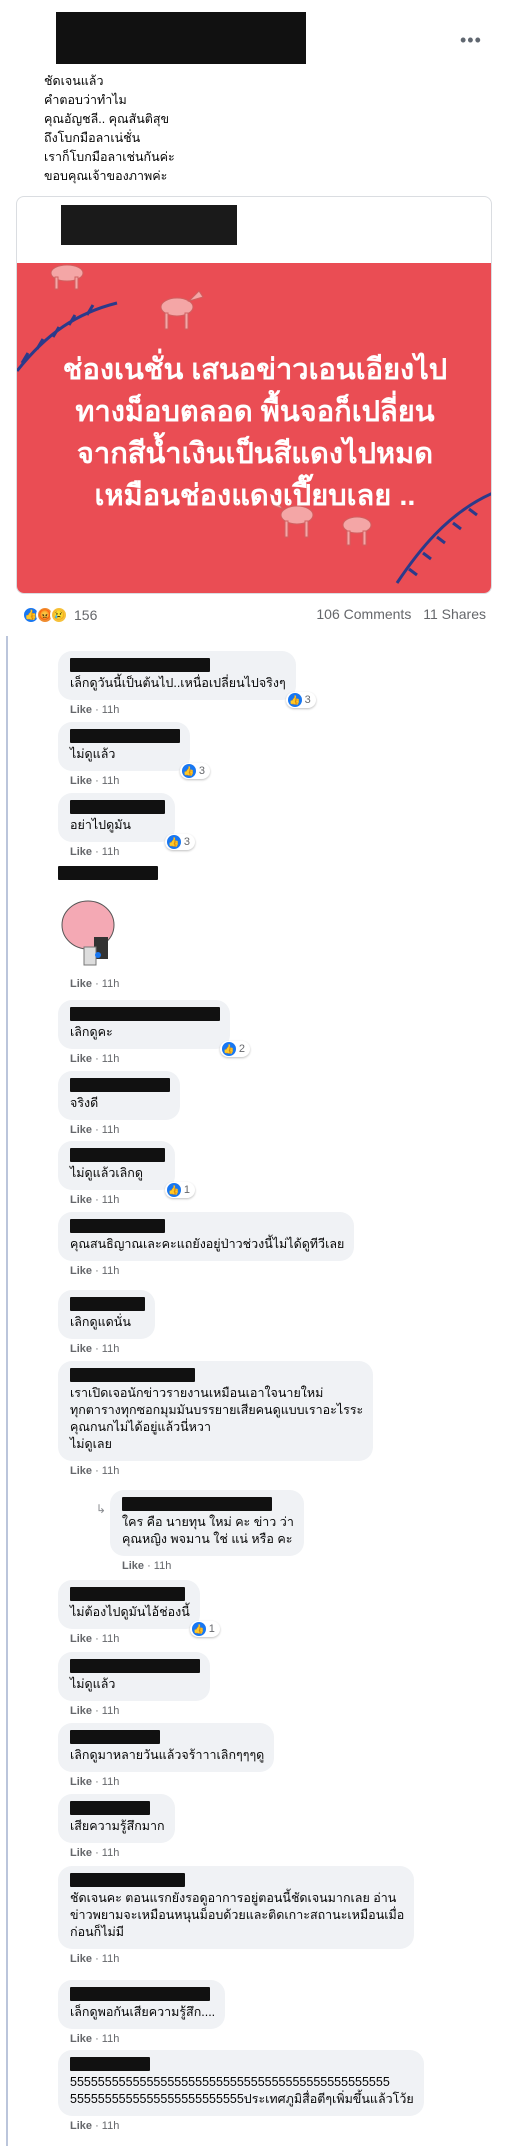 Image resolution: width=508 pixels, height=2148 pixels. I want to click on sad-reaction-icon: 😢, so click(59, 615).